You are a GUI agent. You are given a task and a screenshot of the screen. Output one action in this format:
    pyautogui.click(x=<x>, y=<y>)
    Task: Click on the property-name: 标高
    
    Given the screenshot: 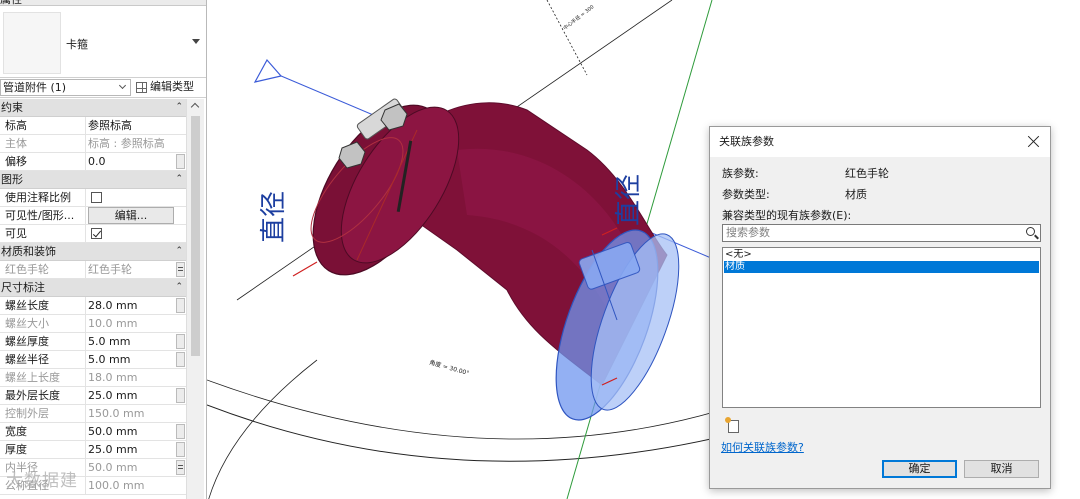 What is the action you would take?
    pyautogui.click(x=43, y=126)
    